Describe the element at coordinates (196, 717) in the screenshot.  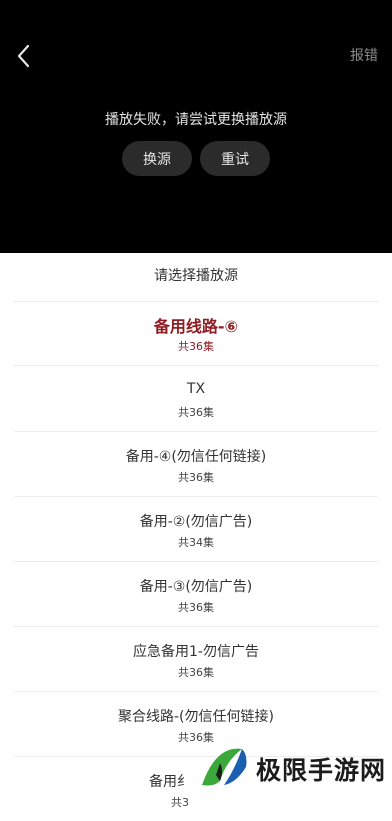
I see `source-name: 聚合线路-(勿信任何链接)` at that location.